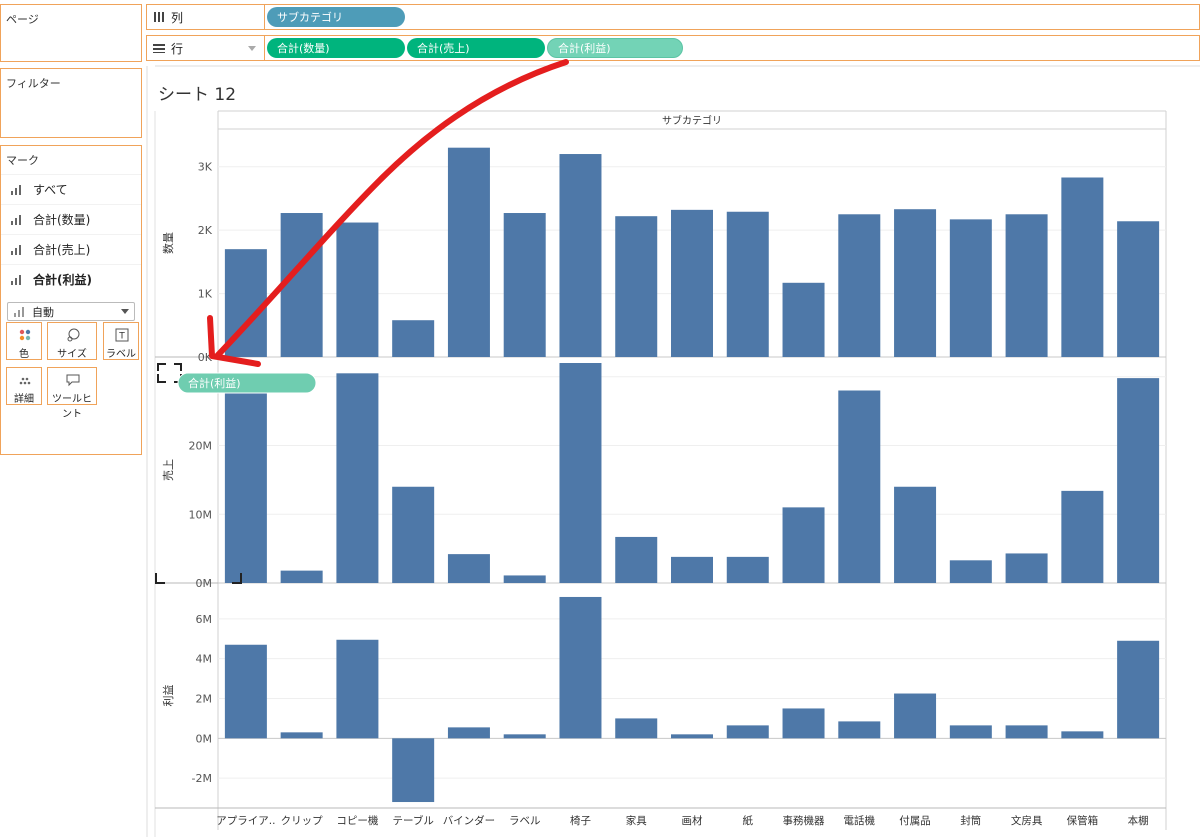  Describe the element at coordinates (524, 579) in the screenshot. I see `bar-売上-5` at that location.